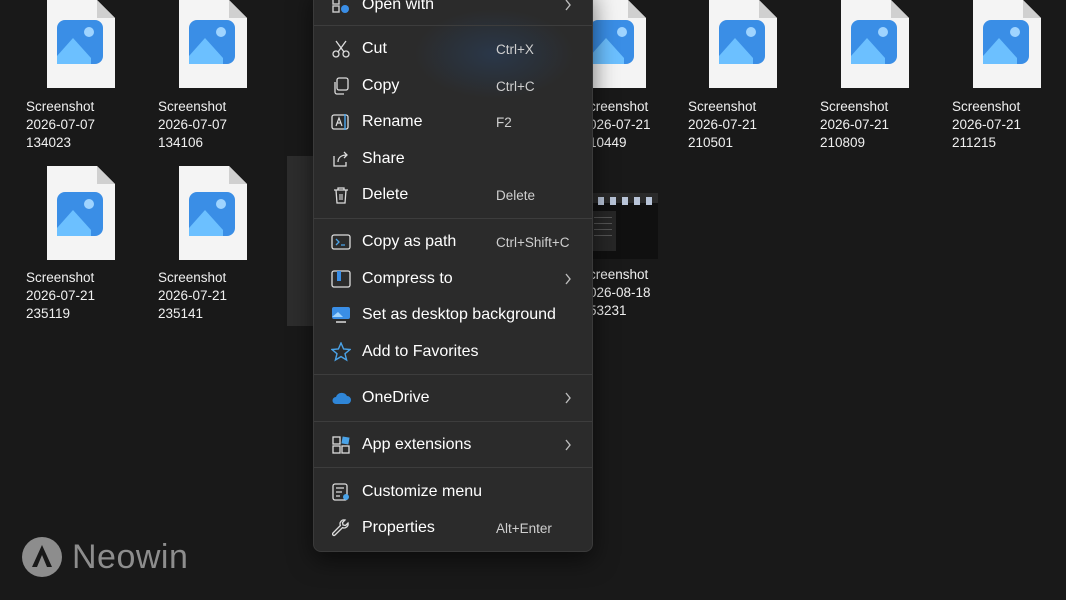  I want to click on scissors-icon, so click(341, 49).